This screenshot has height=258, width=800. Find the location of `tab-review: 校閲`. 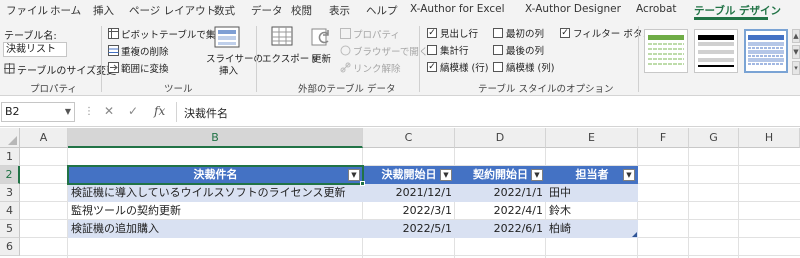

tab-review: 校閲 is located at coordinates (301, 10).